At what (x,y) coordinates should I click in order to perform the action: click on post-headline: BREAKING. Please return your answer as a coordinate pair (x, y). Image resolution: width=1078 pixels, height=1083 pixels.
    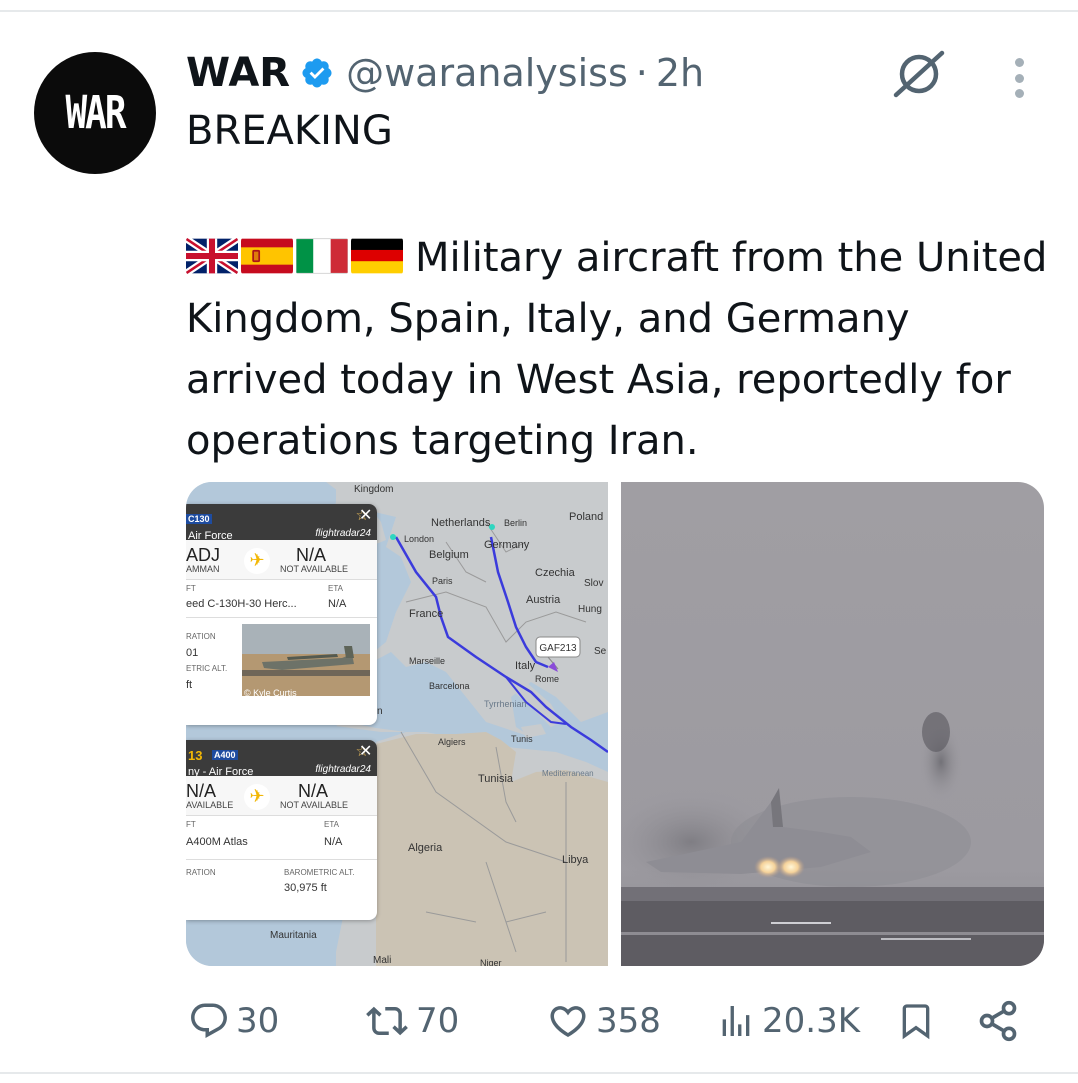
    Looking at the image, I should click on (289, 131).